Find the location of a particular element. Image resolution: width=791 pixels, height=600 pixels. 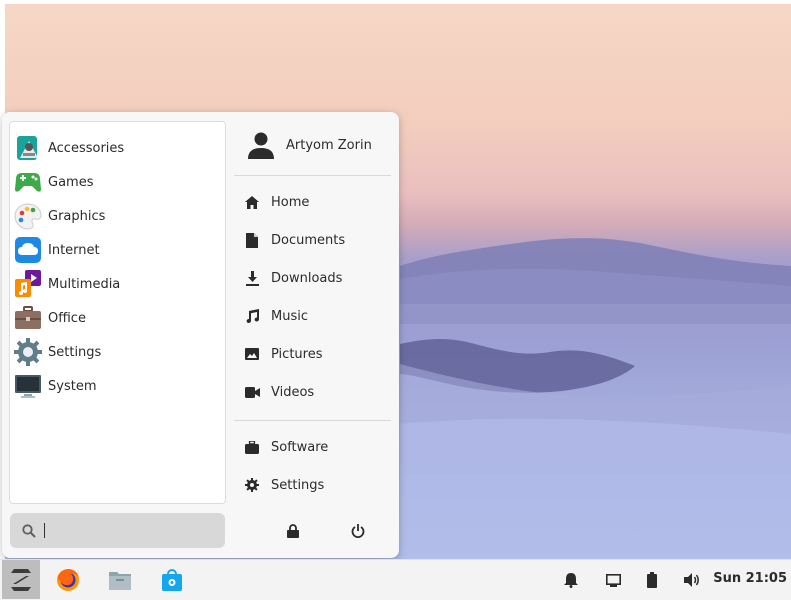

category-games: Games is located at coordinates (117, 182).